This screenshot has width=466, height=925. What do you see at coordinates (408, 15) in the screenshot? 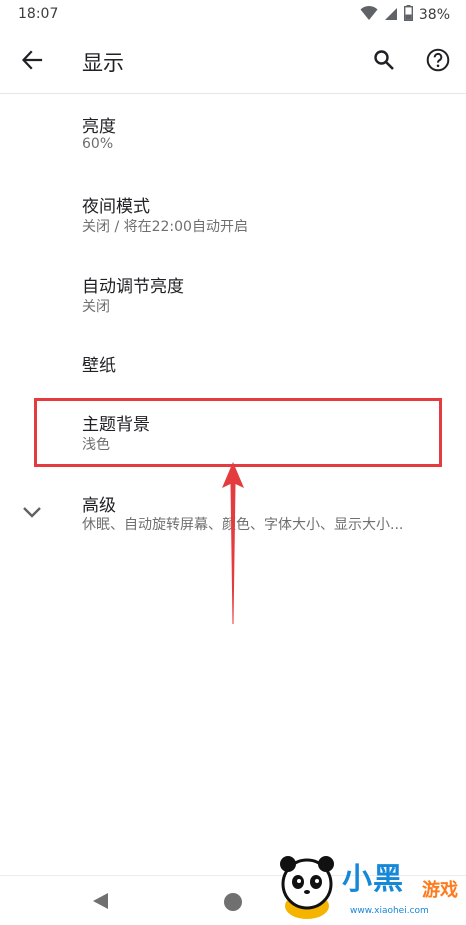
I see `battery-icon` at bounding box center [408, 15].